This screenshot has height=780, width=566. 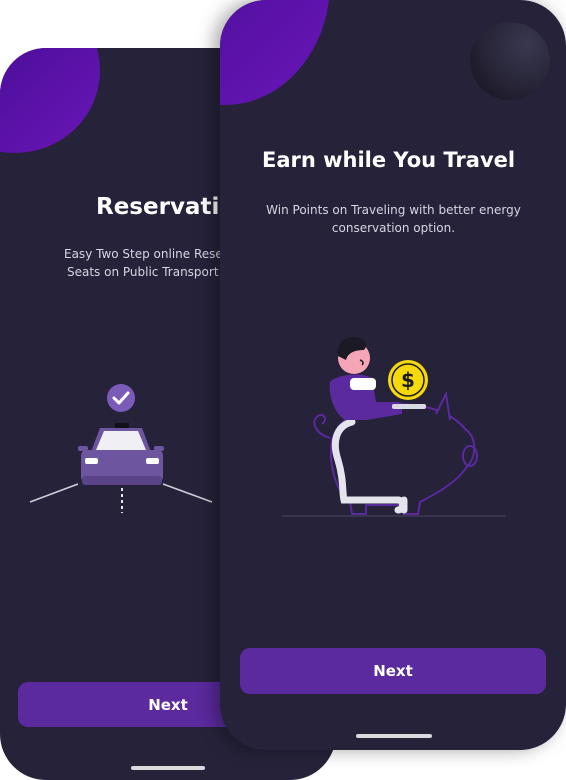 I want to click on screen-title: Earn while You Travel, so click(x=389, y=160).